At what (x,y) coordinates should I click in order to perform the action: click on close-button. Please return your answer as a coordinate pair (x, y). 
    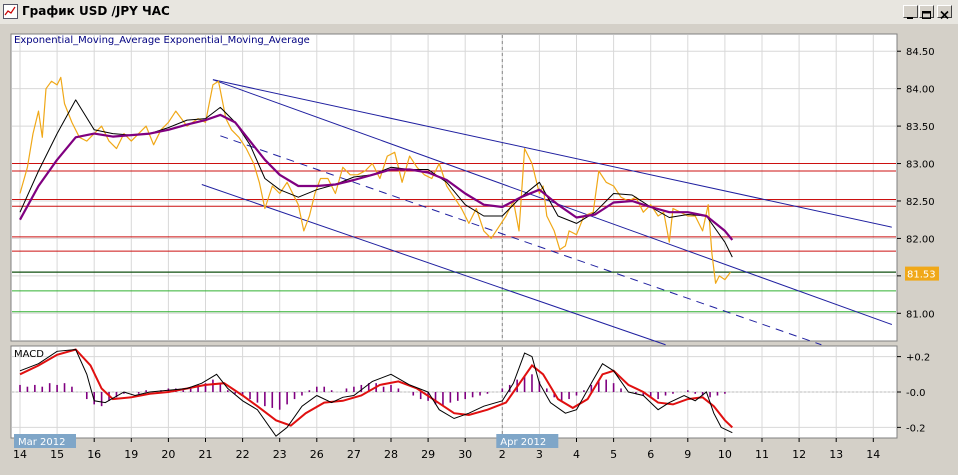
    Looking at the image, I should click on (944, 12).